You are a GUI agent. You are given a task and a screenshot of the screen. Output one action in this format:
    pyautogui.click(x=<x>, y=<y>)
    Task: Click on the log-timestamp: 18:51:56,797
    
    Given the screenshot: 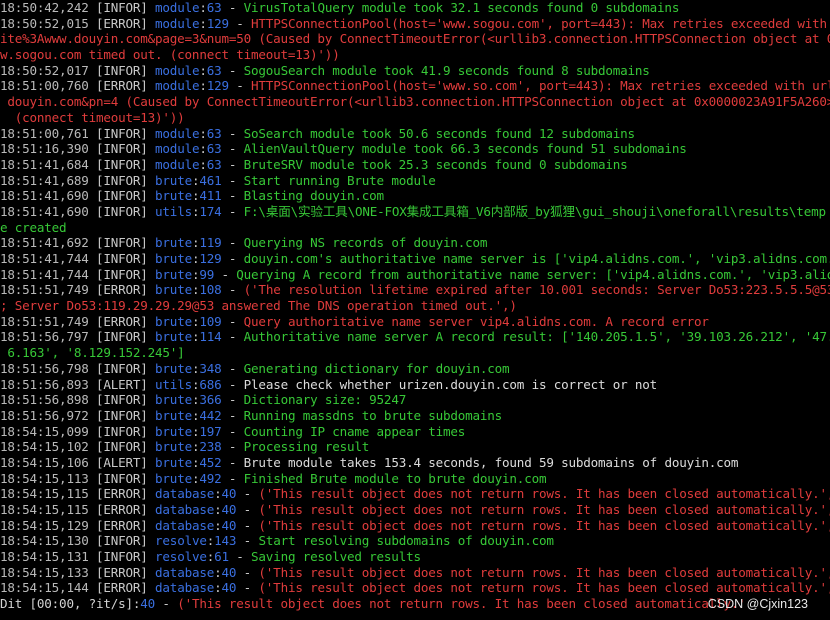 What is the action you would take?
    pyautogui.click(x=44, y=337)
    